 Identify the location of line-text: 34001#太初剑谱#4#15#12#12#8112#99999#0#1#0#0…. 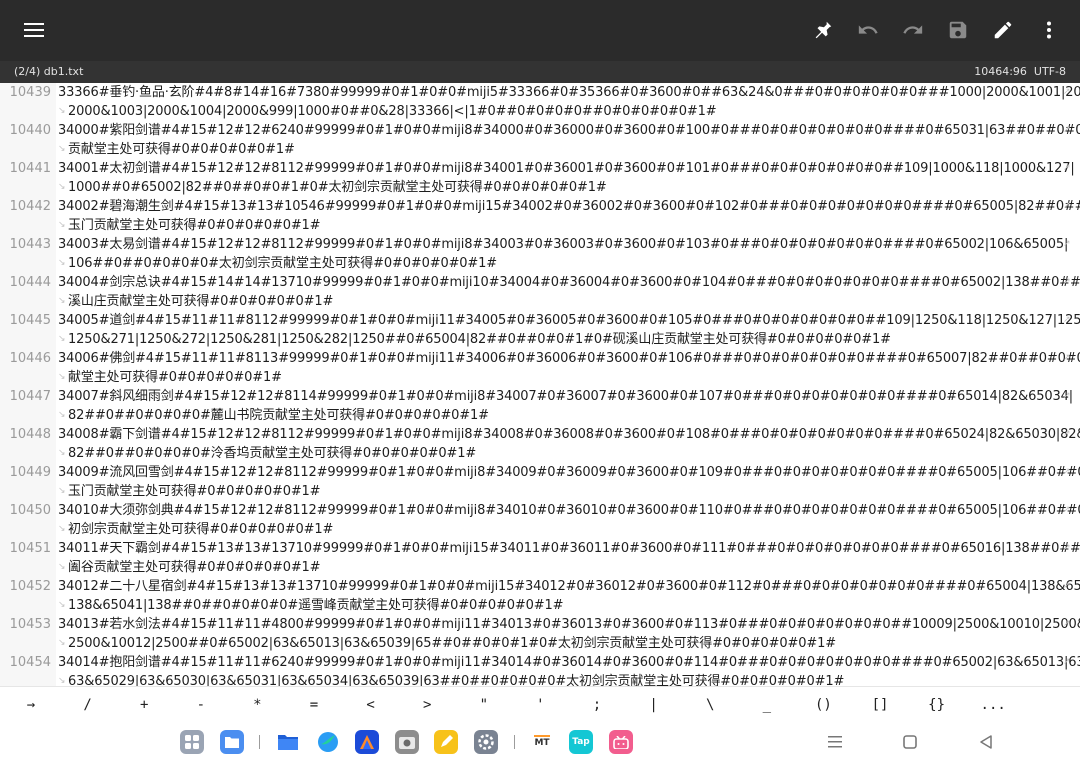
(566, 168).